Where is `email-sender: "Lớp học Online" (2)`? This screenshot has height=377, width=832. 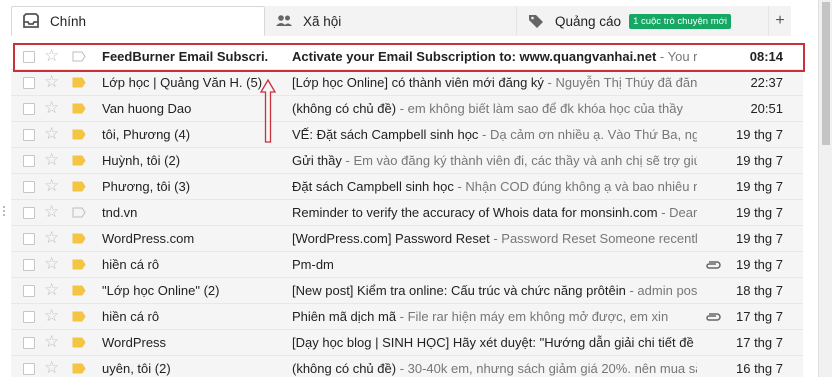 email-sender: "Lớp học Online" (2) is located at coordinates (161, 290).